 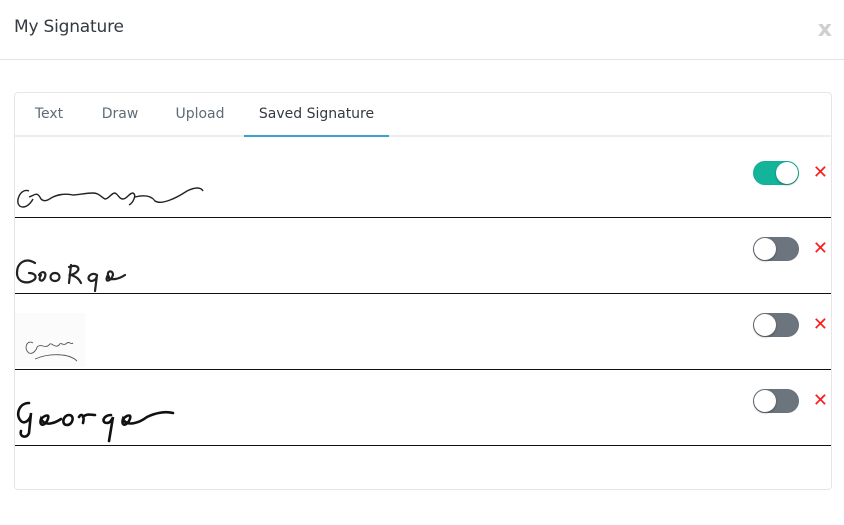 I want to click on tab-saved-signature: Saved Signature, so click(x=316, y=115).